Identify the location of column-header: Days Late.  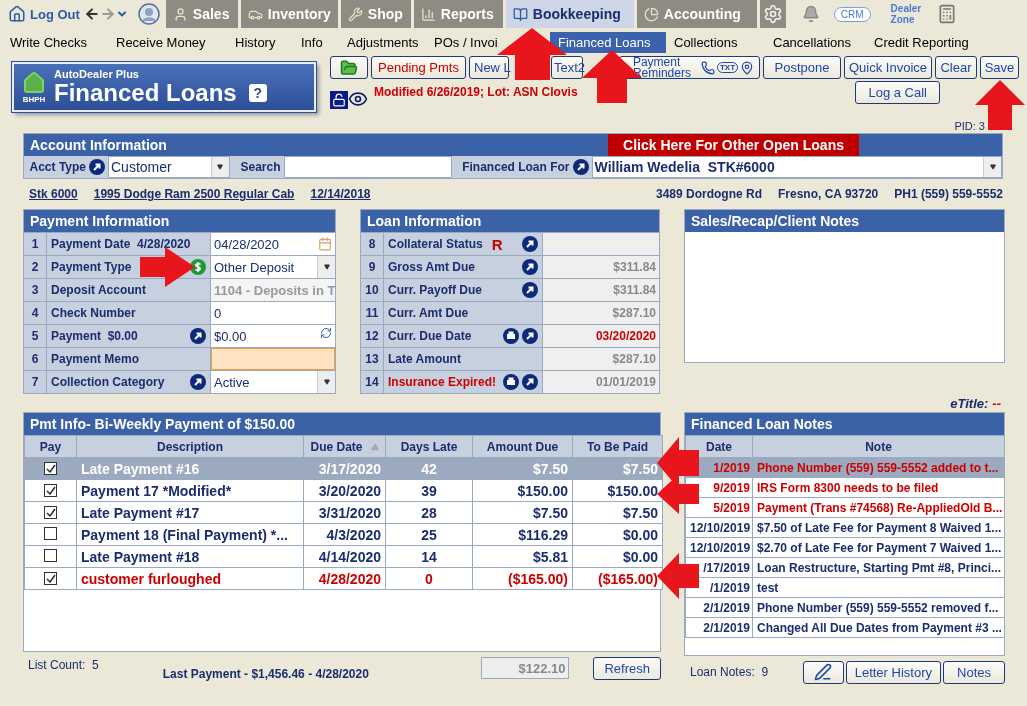
(429, 446).